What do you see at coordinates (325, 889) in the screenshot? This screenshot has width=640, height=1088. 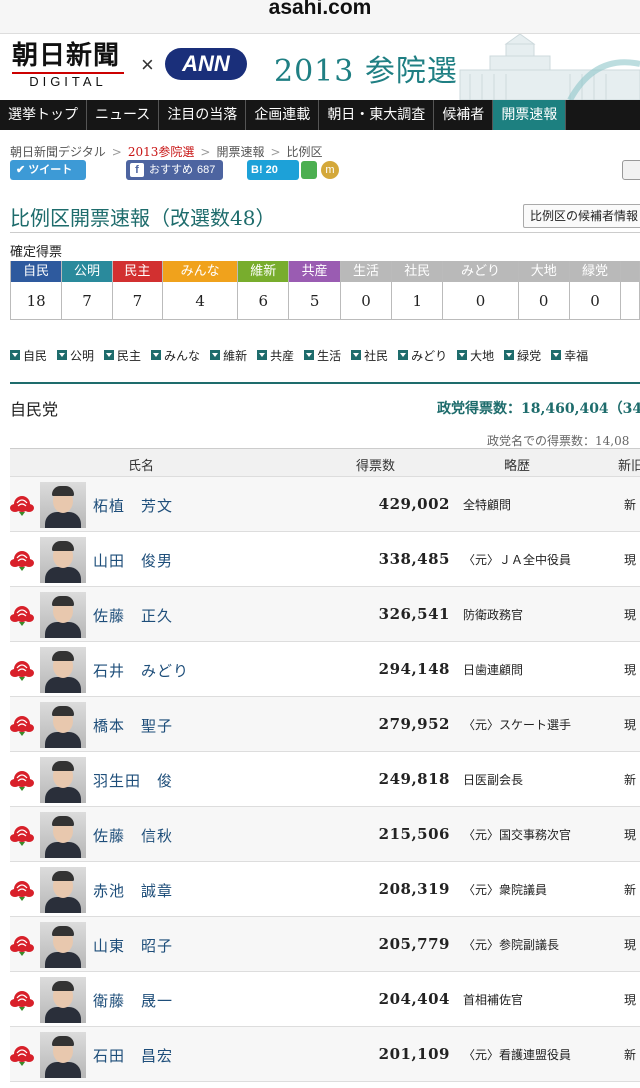 I see `table-row: 赤池 誠章 208,319 〈元〉衆院議員 新` at bounding box center [325, 889].